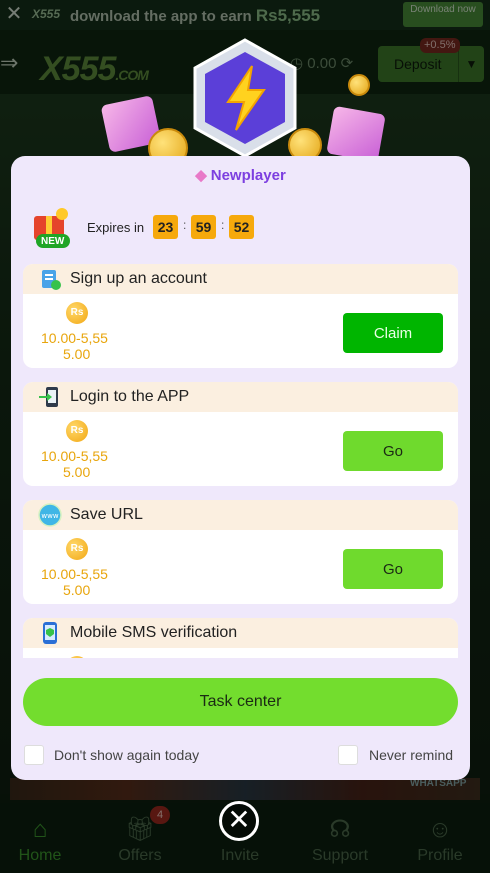 This screenshot has height=873, width=490. I want to click on modal-title: ◆ Newplayer, so click(240, 175).